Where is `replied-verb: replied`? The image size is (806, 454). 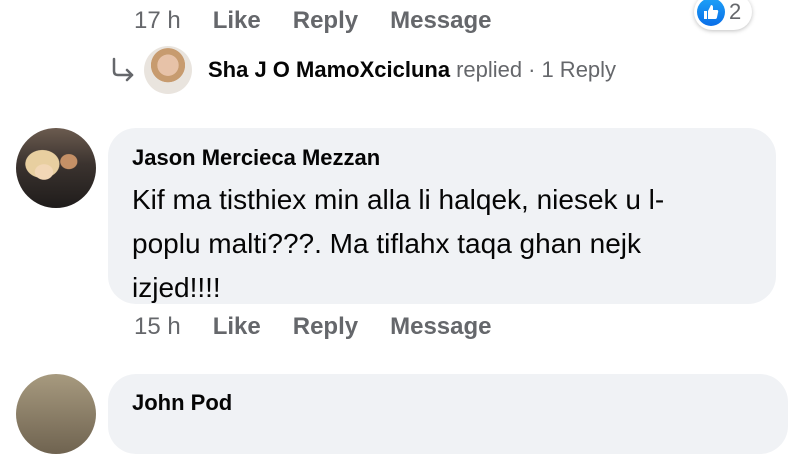
replied-verb: replied is located at coordinates (489, 69).